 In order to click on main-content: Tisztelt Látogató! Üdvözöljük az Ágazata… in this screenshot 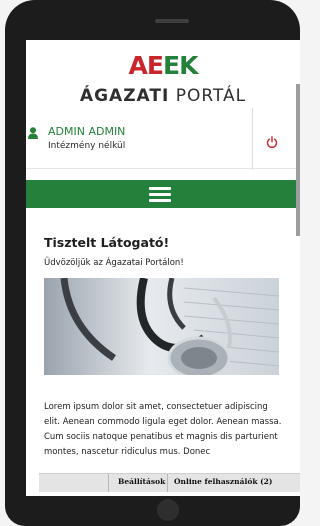, I will do `click(166, 251)`.